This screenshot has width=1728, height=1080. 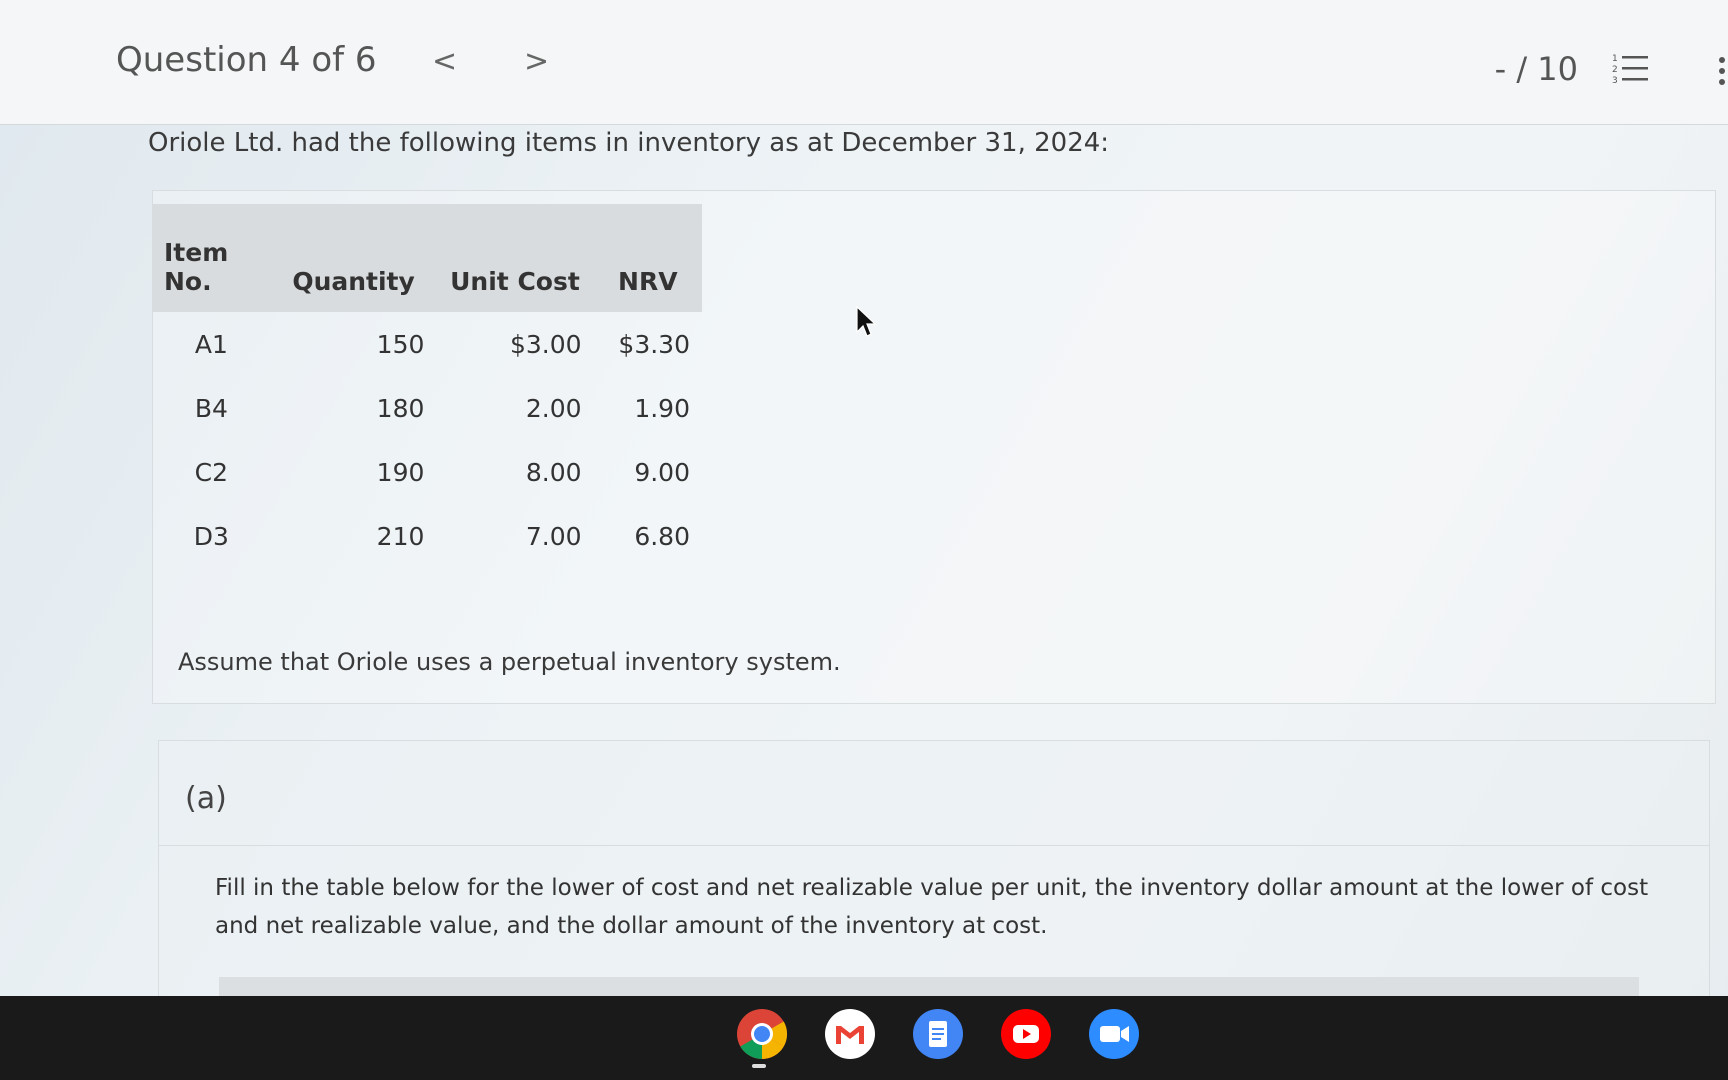 What do you see at coordinates (662, 536) in the screenshot?
I see `nrv-cell: 6.80` at bounding box center [662, 536].